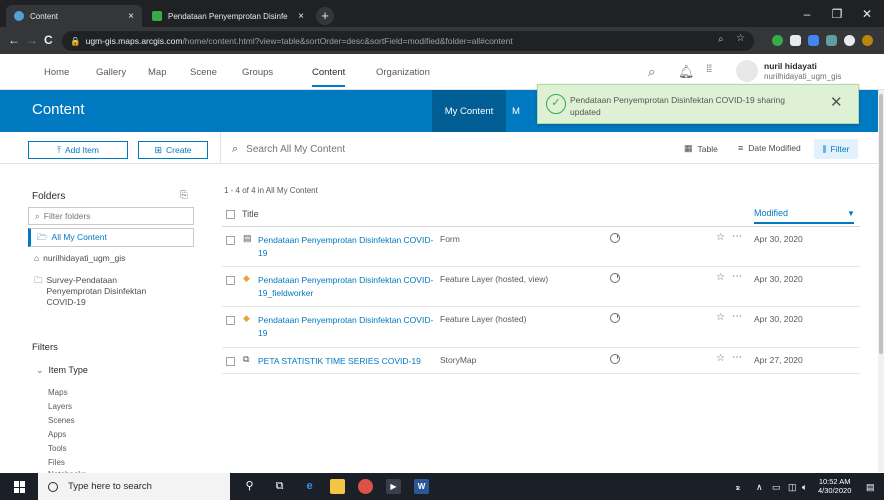 The width and height of the screenshot is (884, 500). Describe the element at coordinates (686, 72) in the screenshot. I see `notifications-bell-icon: 🔔︎` at that location.